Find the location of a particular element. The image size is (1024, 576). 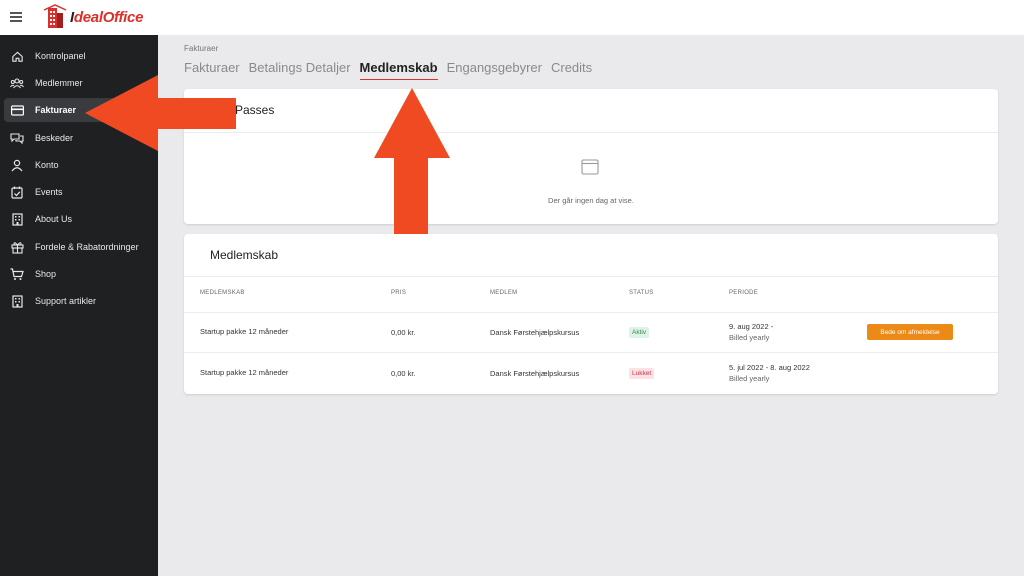

column-header-pris: PRIS is located at coordinates (399, 293).